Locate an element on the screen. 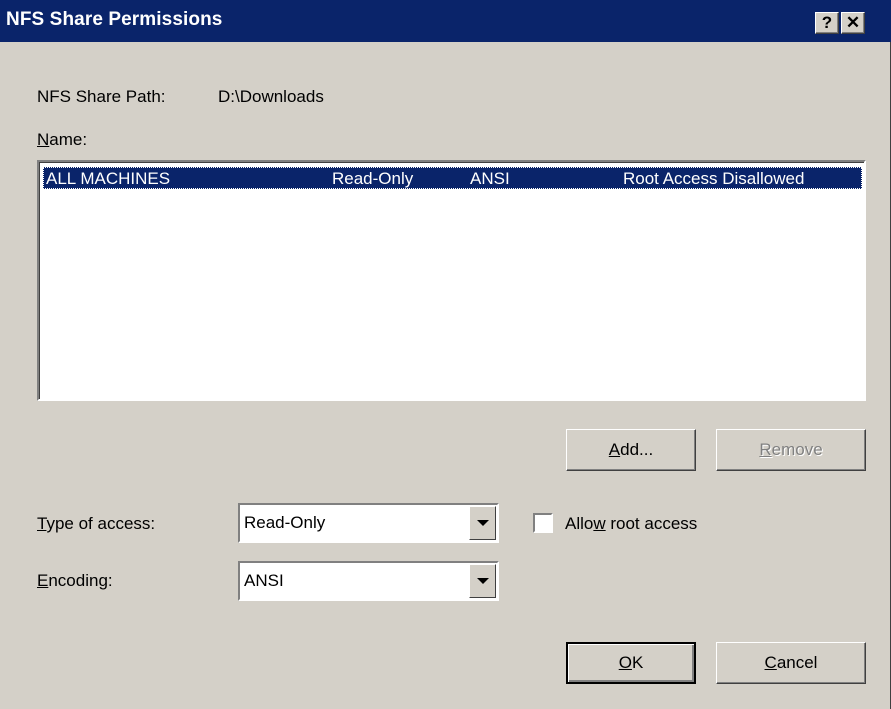  help-button: ? is located at coordinates (827, 23).